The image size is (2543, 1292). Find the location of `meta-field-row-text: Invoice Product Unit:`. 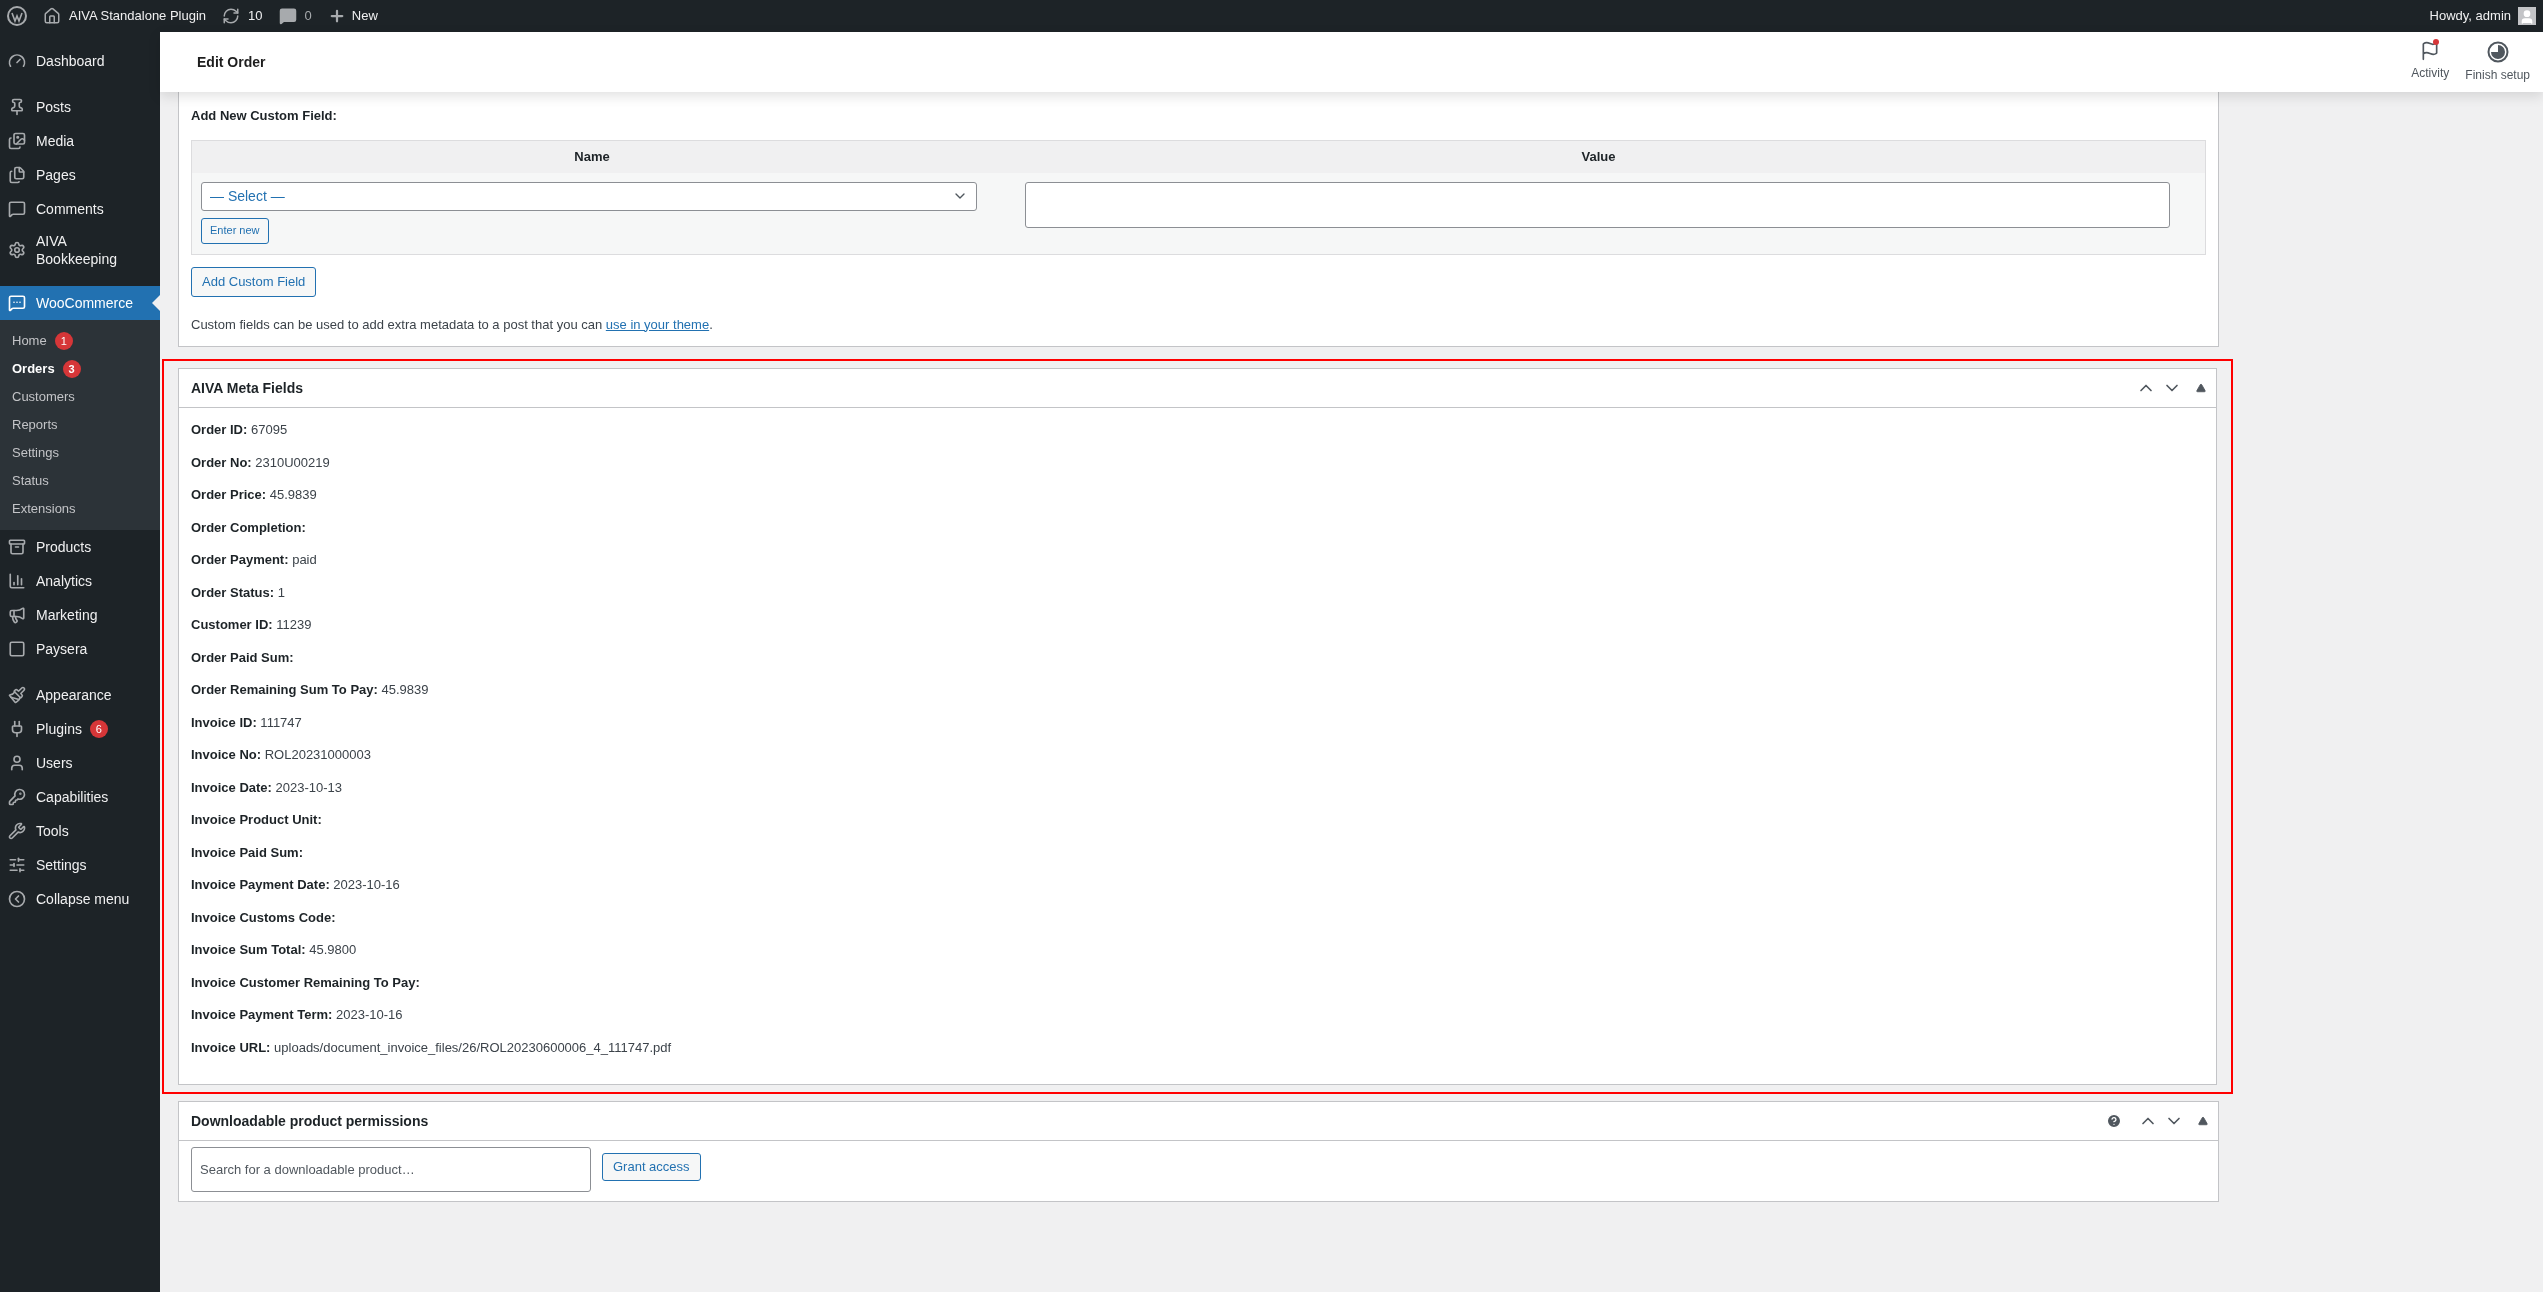

meta-field-row-text: Invoice Product Unit: is located at coordinates (257, 820).